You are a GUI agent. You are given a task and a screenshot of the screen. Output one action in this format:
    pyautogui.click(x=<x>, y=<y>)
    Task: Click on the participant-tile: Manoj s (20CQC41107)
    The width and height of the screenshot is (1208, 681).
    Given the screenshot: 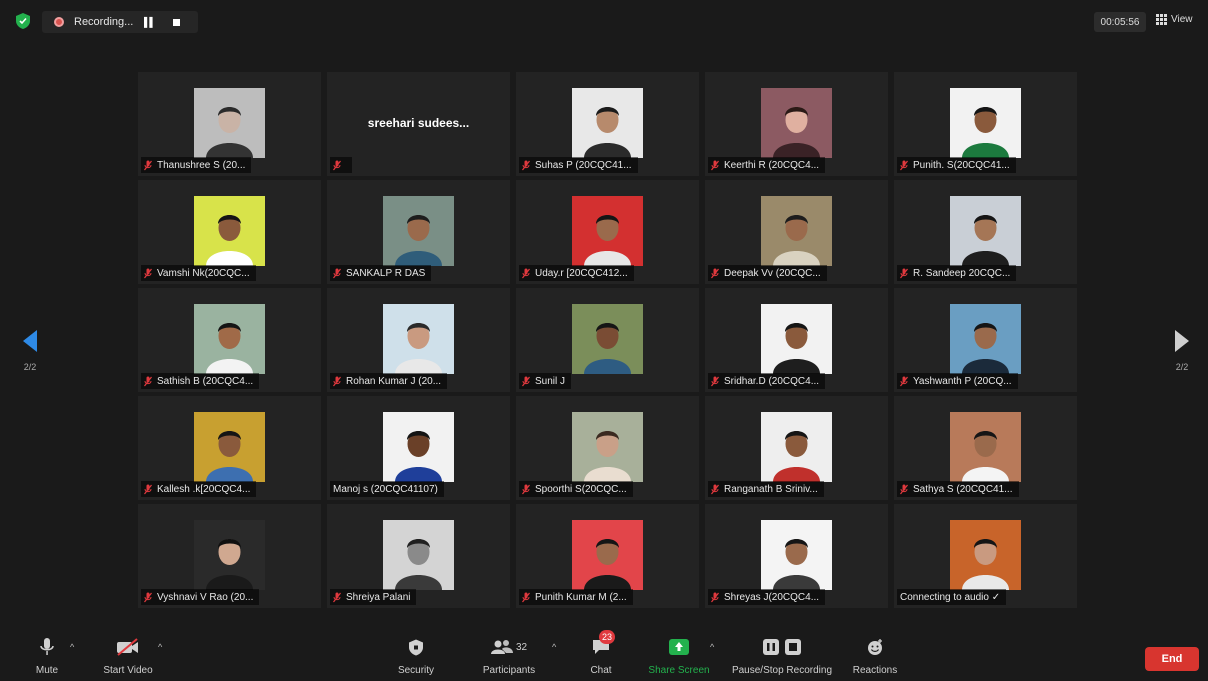 What is the action you would take?
    pyautogui.click(x=418, y=448)
    